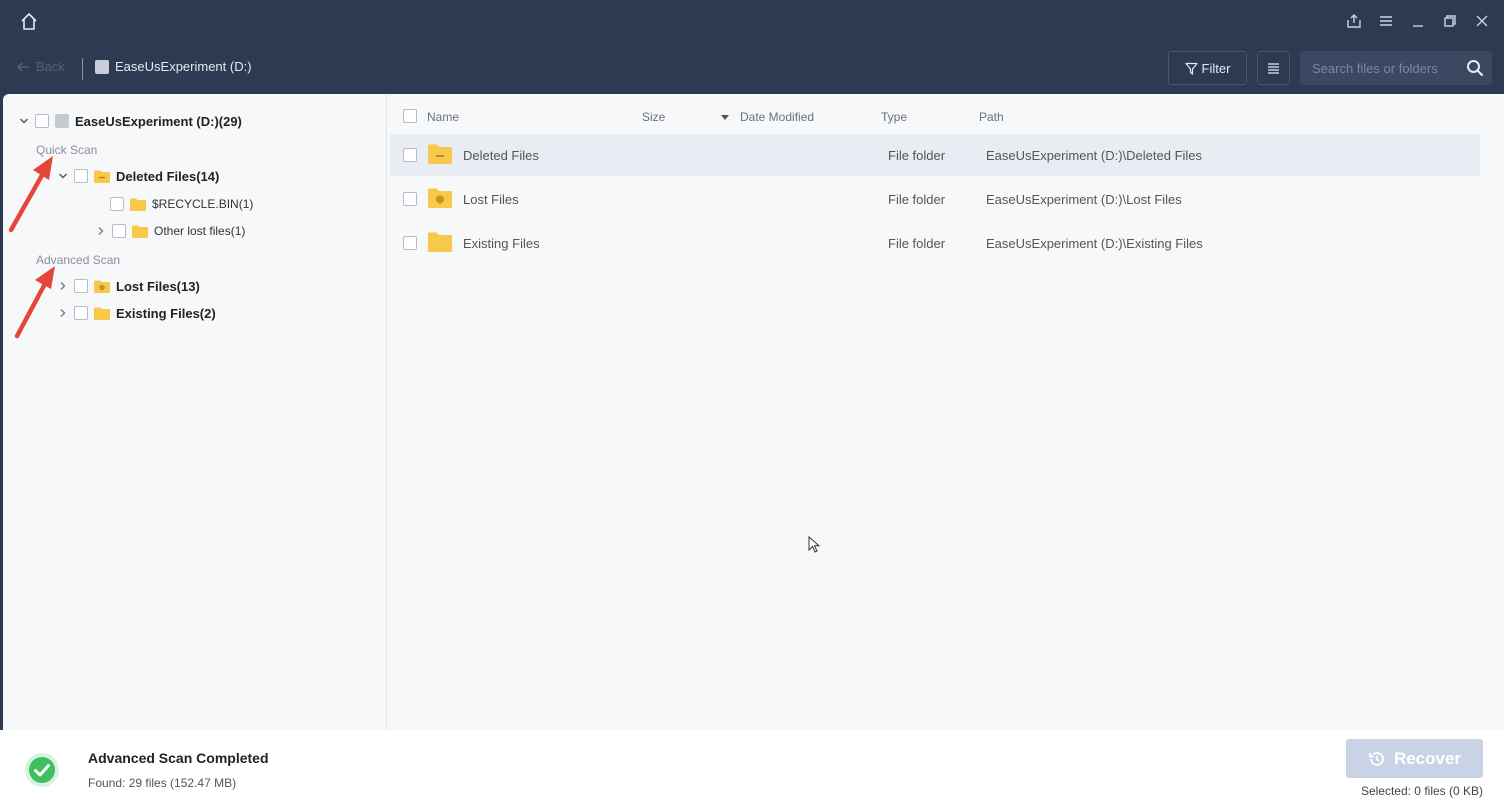 This screenshot has height=804, width=1504. What do you see at coordinates (991, 117) in the screenshot?
I see `column-header-path: Path` at bounding box center [991, 117].